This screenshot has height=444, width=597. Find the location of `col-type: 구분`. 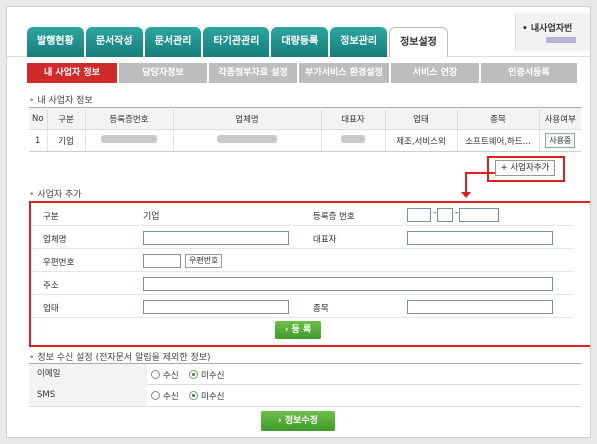

col-type: 구분 is located at coordinates (66, 118).